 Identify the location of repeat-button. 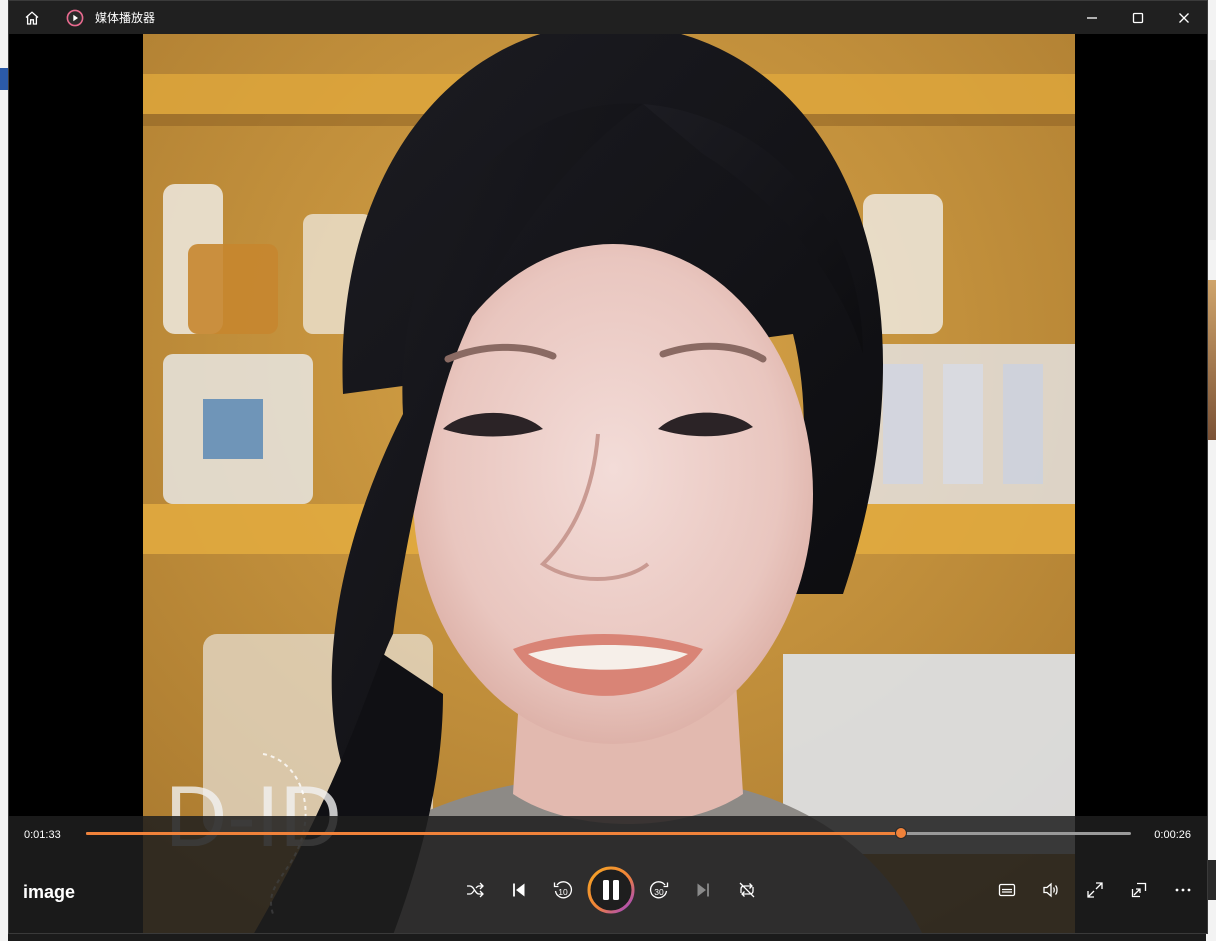
(747, 890).